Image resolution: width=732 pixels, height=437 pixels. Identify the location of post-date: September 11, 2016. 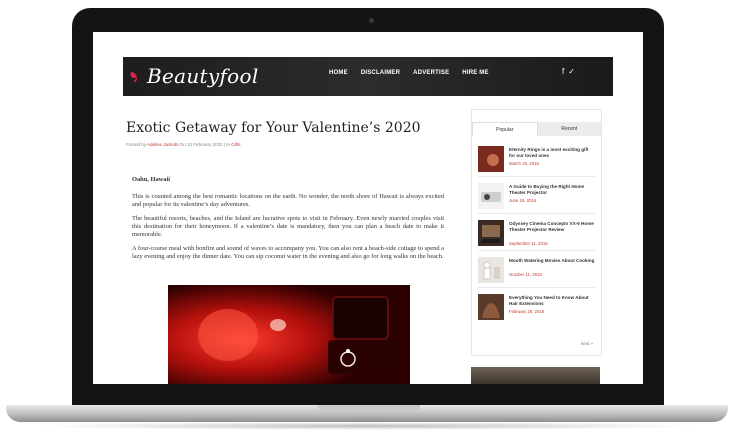
(528, 243).